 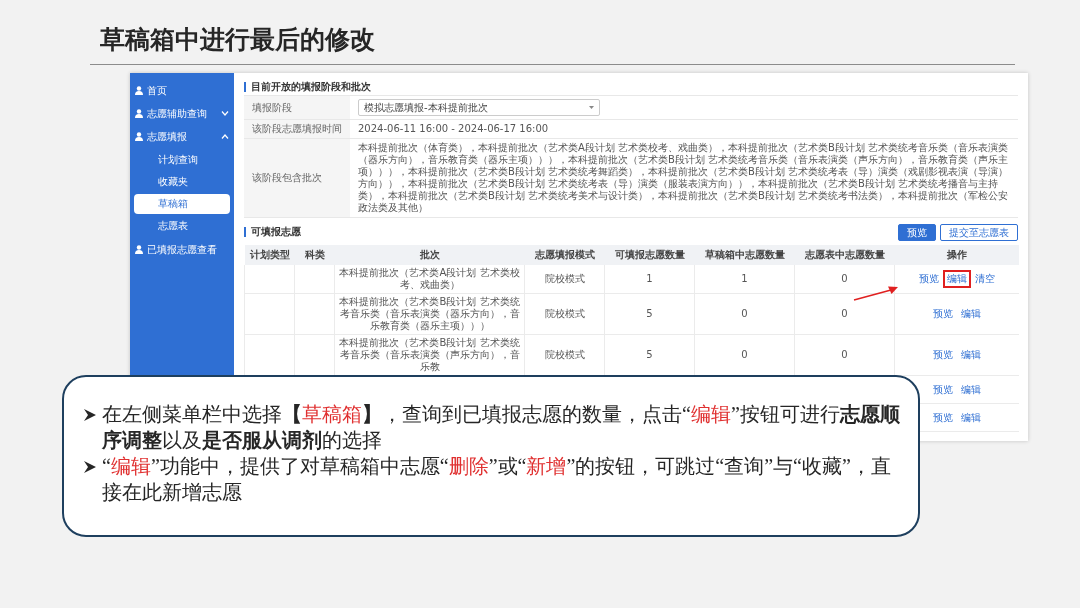 What do you see at coordinates (269, 254) in the screenshot?
I see `column-header: 计划类型` at bounding box center [269, 254].